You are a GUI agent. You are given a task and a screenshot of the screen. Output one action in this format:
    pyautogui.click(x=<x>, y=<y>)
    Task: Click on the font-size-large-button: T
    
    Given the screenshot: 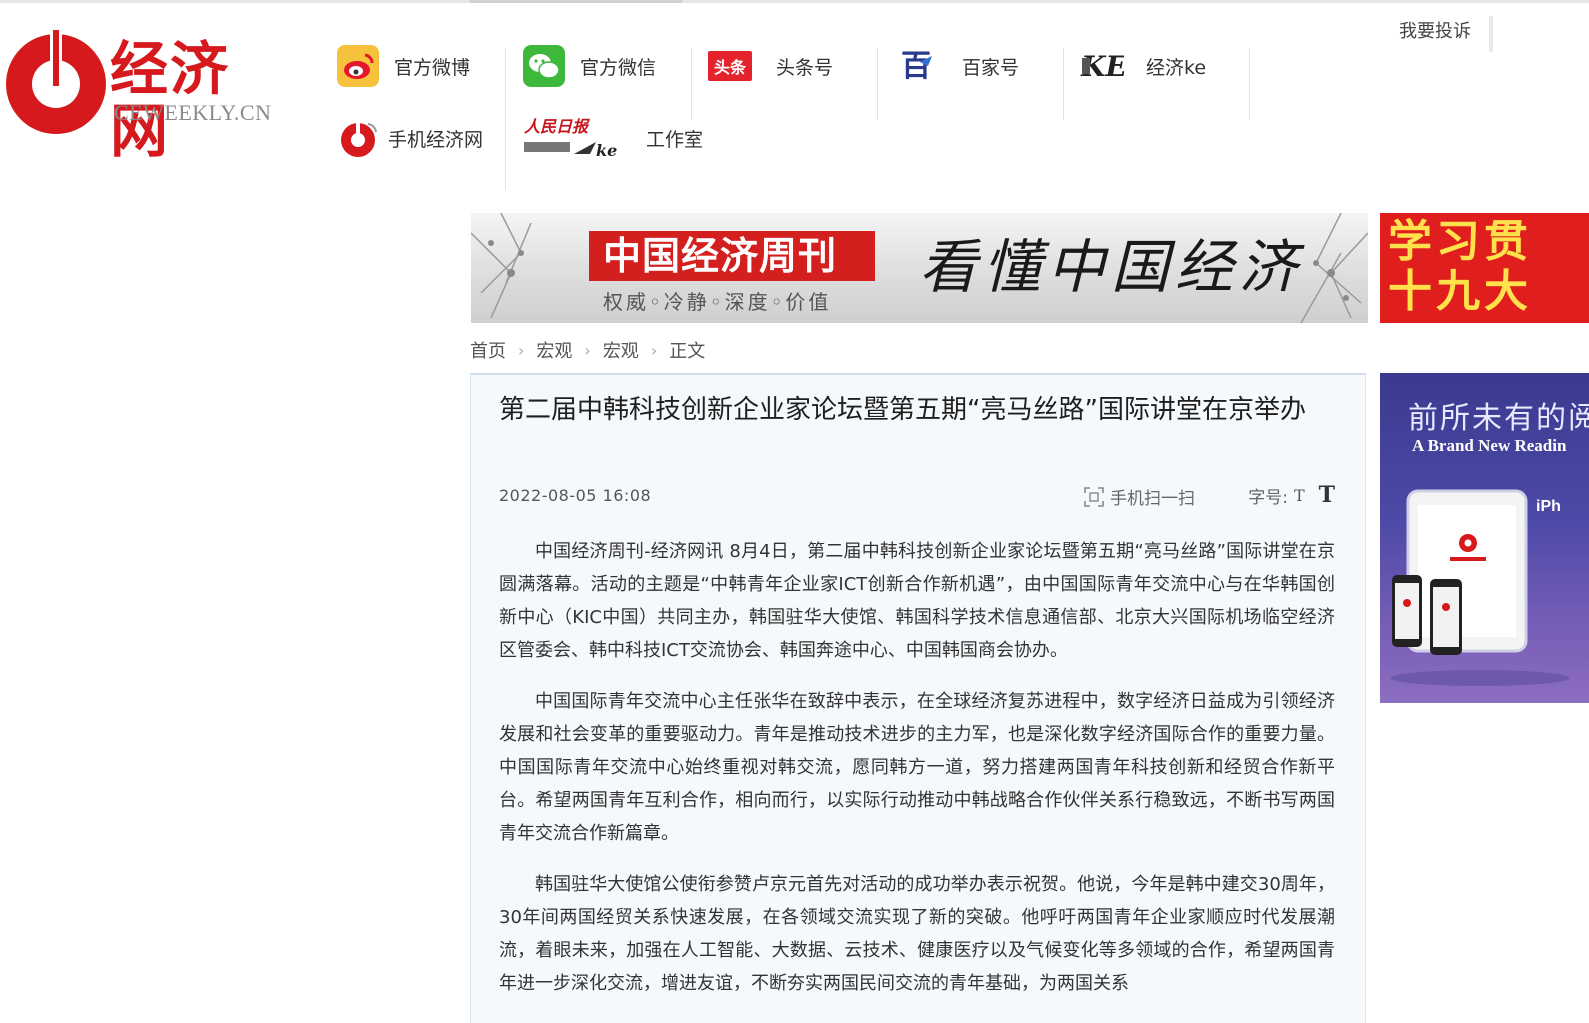 What is the action you would take?
    pyautogui.click(x=1327, y=495)
    